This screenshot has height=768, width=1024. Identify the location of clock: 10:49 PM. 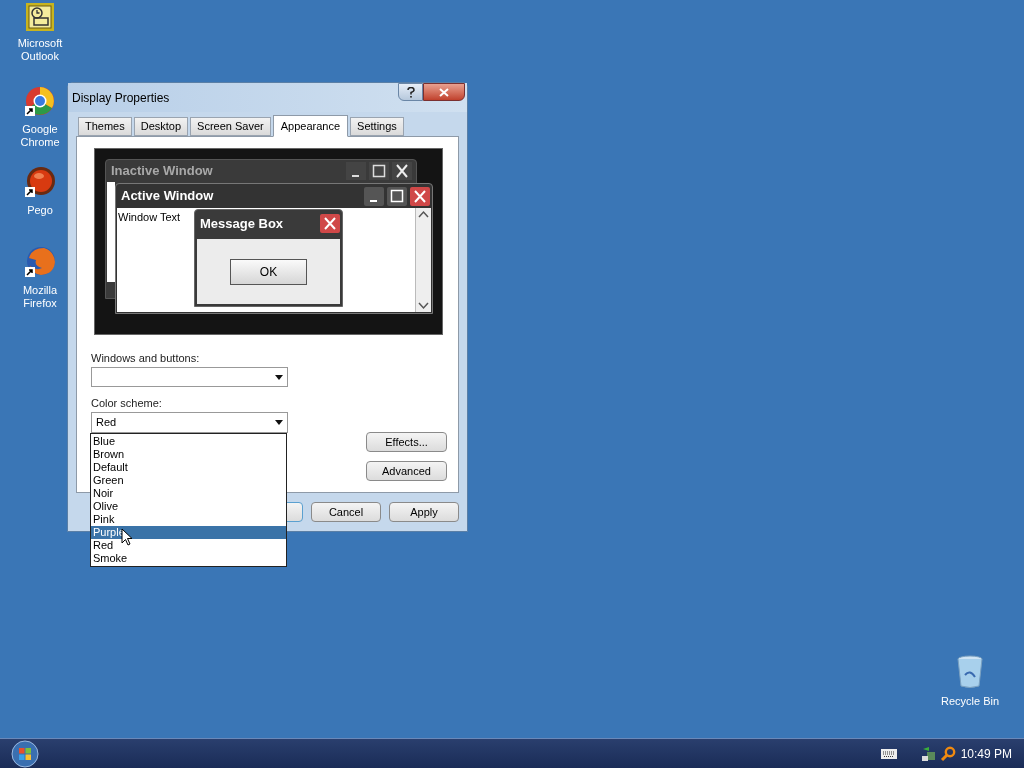
(986, 753).